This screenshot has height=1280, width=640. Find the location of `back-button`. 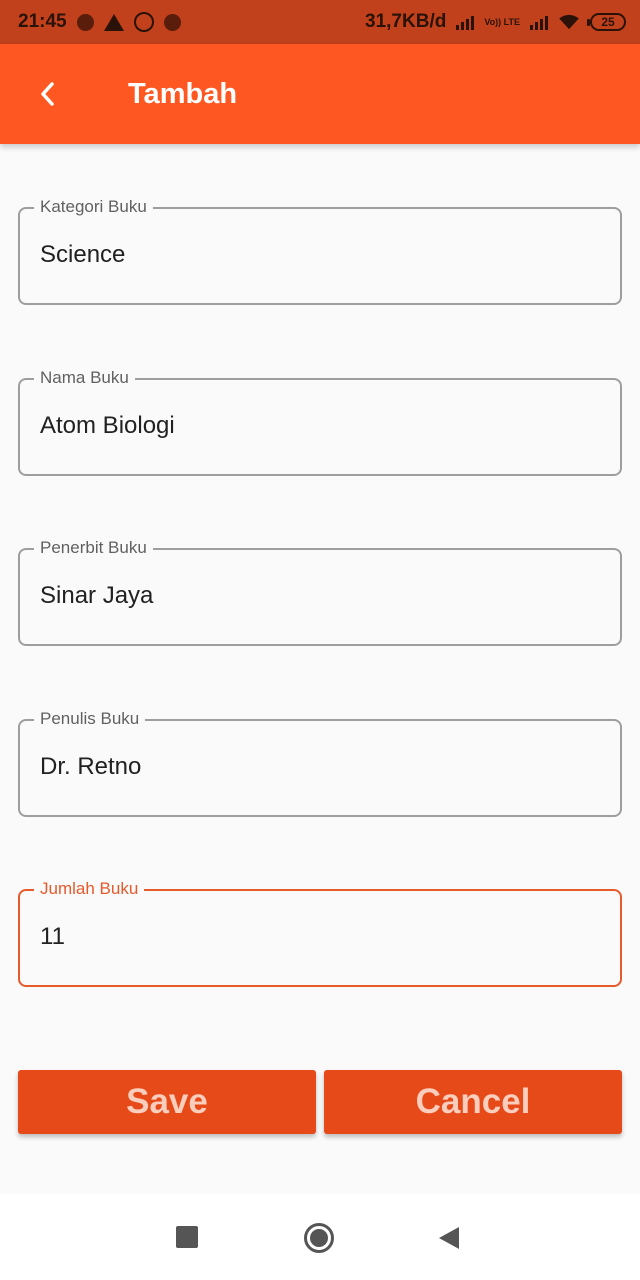

back-button is located at coordinates (48, 94).